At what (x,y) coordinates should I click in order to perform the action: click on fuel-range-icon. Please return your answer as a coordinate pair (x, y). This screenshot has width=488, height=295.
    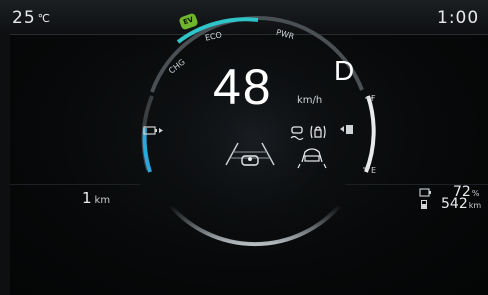
    Looking at the image, I should click on (424, 204).